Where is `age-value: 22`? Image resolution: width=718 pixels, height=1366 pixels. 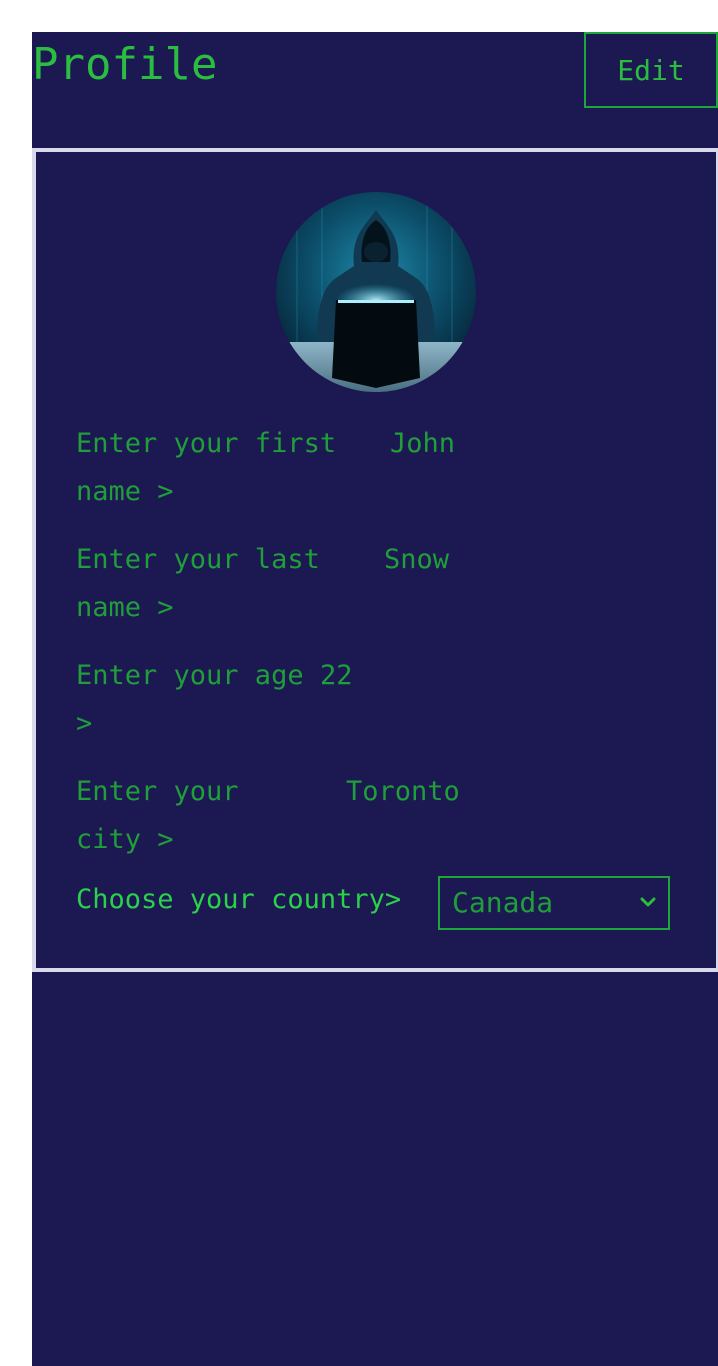 age-value: 22 is located at coordinates (336, 676).